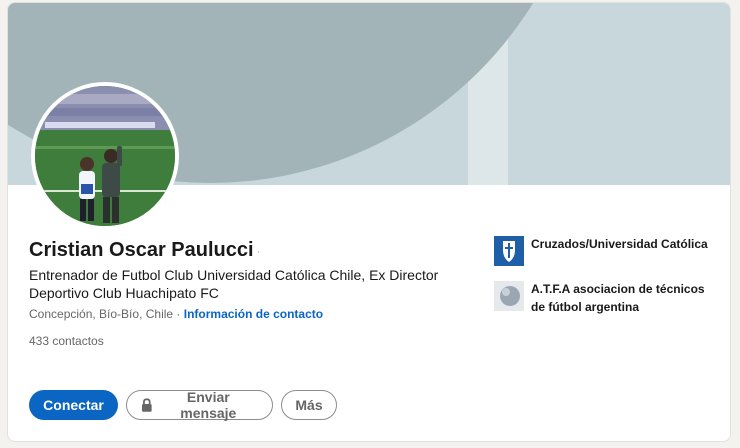  Describe the element at coordinates (141, 250) in the screenshot. I see `profile-name-text: Cristian Oscar Paulucci` at that location.